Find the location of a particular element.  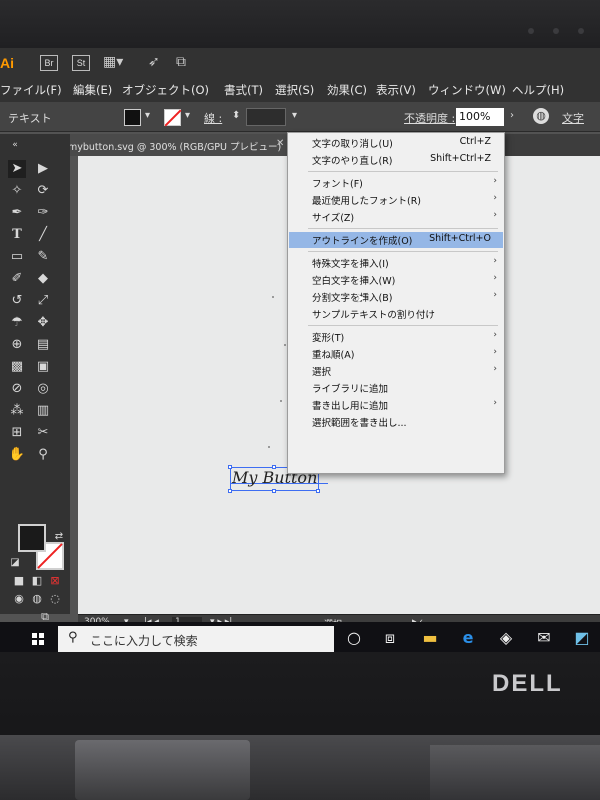

shape-builder-tool-icon: ⊕ is located at coordinates (17, 345).